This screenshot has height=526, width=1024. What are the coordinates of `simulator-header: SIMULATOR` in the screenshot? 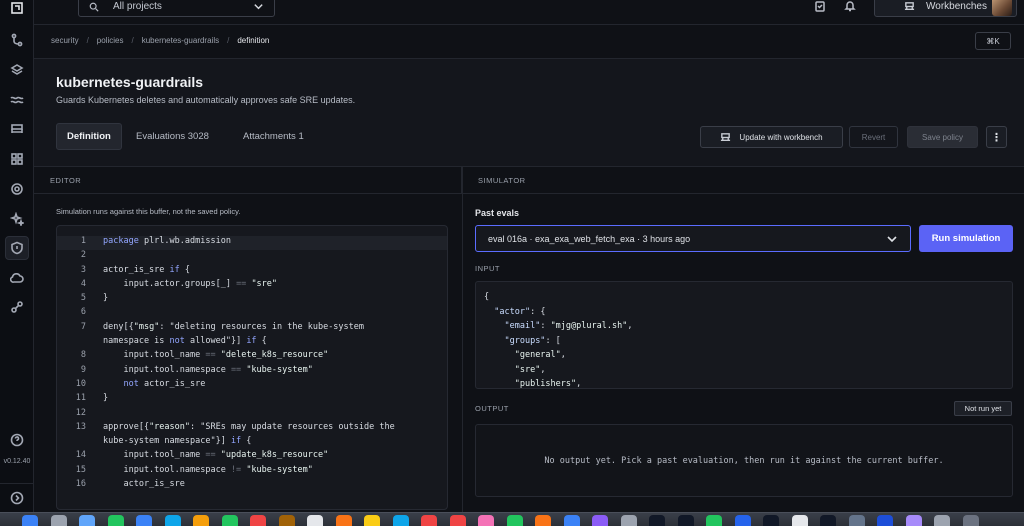 It's located at (743, 180).